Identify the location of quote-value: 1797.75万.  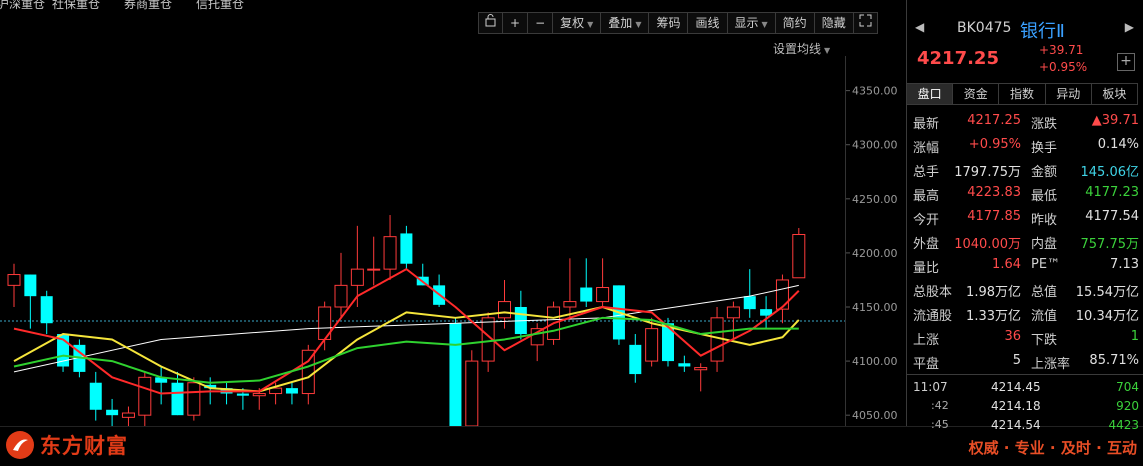
(987, 172).